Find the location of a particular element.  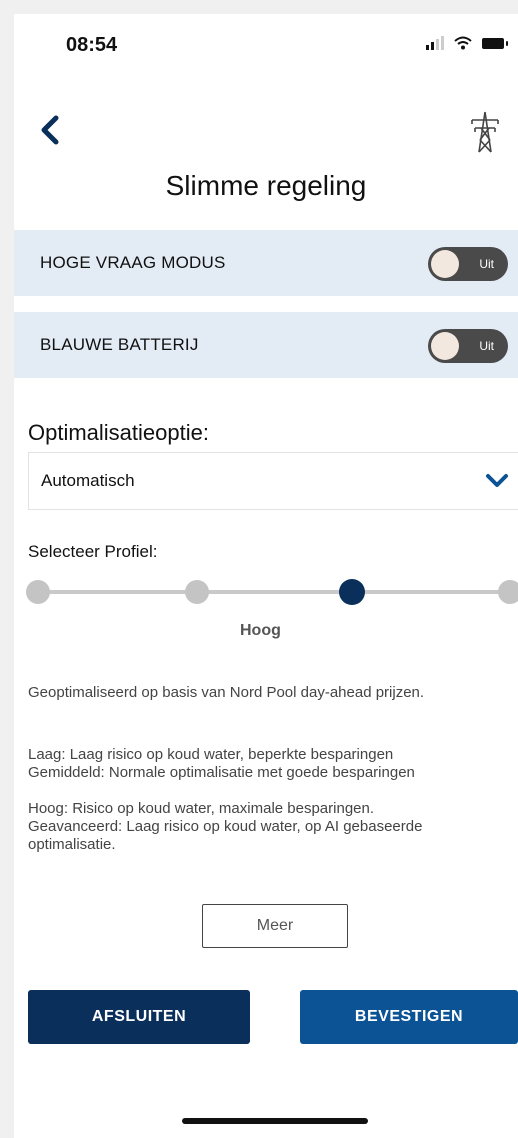

profile-heading: Selecteer Profiel: is located at coordinates (93, 551).